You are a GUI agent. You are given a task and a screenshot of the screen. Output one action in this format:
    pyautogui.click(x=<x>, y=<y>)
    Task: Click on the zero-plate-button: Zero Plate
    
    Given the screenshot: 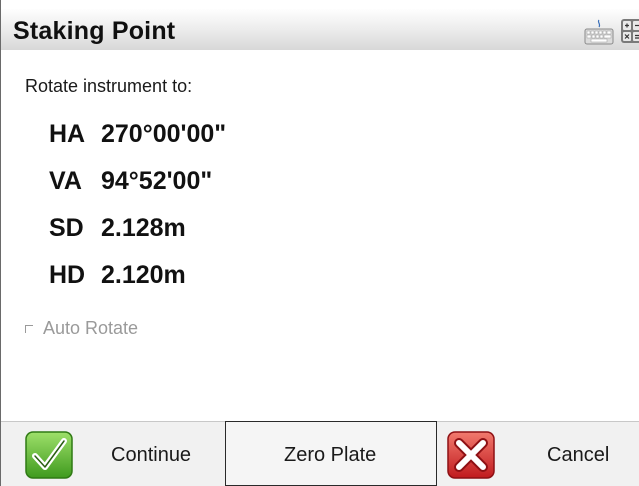 What is the action you would take?
    pyautogui.click(x=331, y=453)
    